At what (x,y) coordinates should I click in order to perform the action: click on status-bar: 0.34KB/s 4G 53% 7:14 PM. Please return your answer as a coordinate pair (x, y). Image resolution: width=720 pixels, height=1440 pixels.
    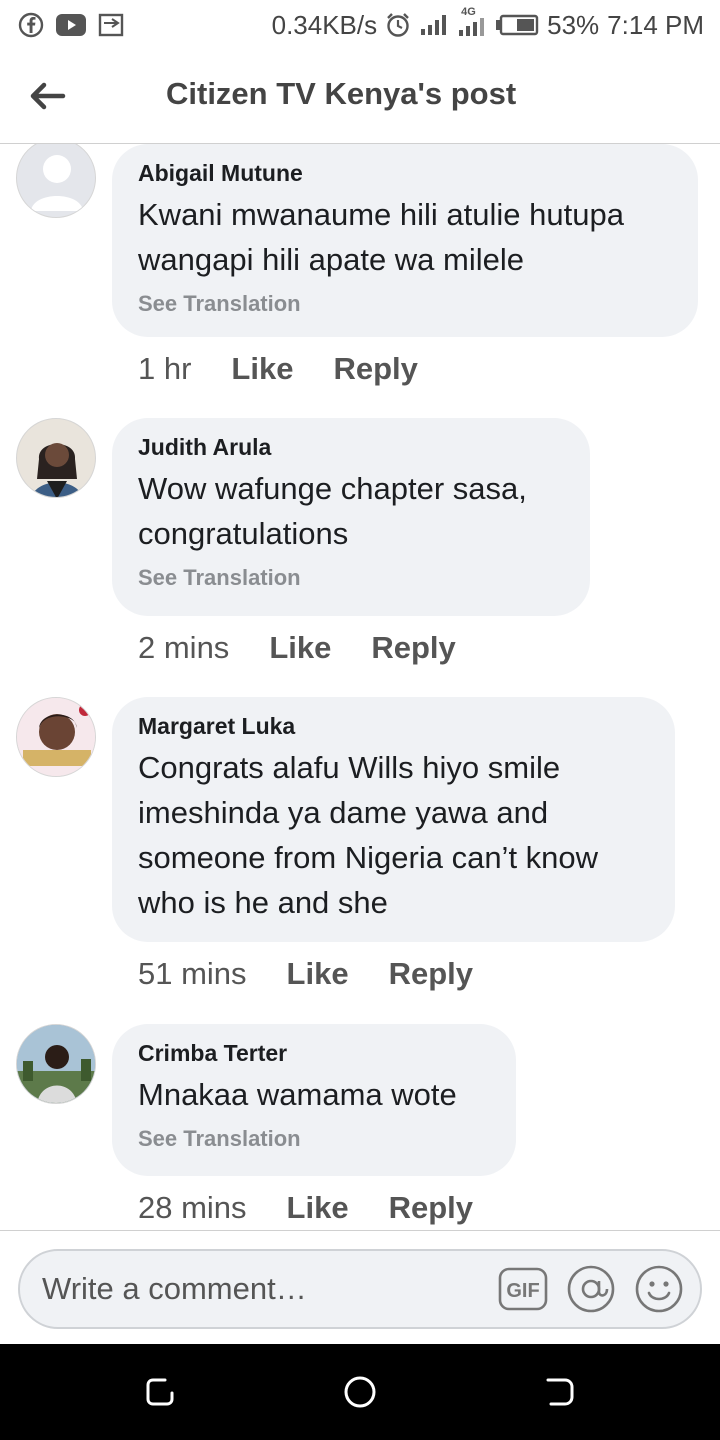
    Looking at the image, I should click on (360, 25).